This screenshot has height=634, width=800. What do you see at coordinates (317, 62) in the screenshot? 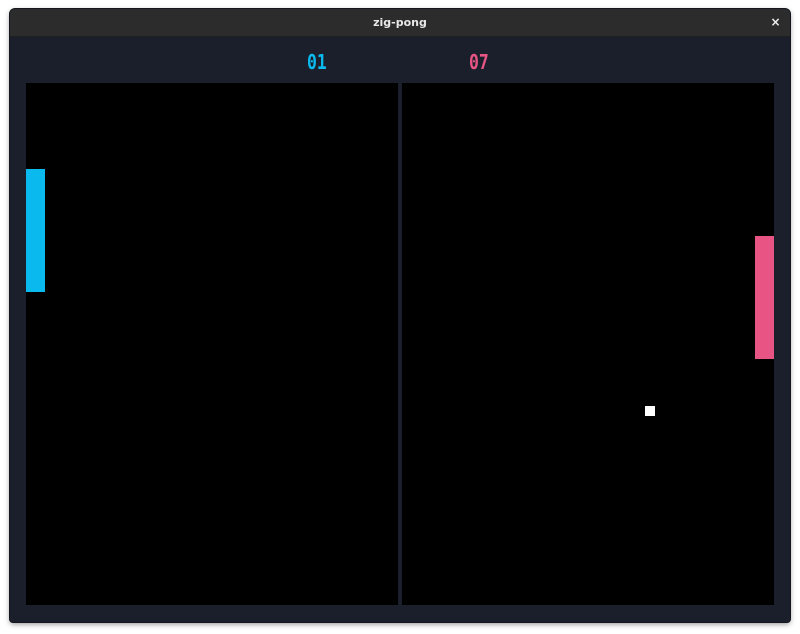
I see `left-player-score: 01` at bounding box center [317, 62].